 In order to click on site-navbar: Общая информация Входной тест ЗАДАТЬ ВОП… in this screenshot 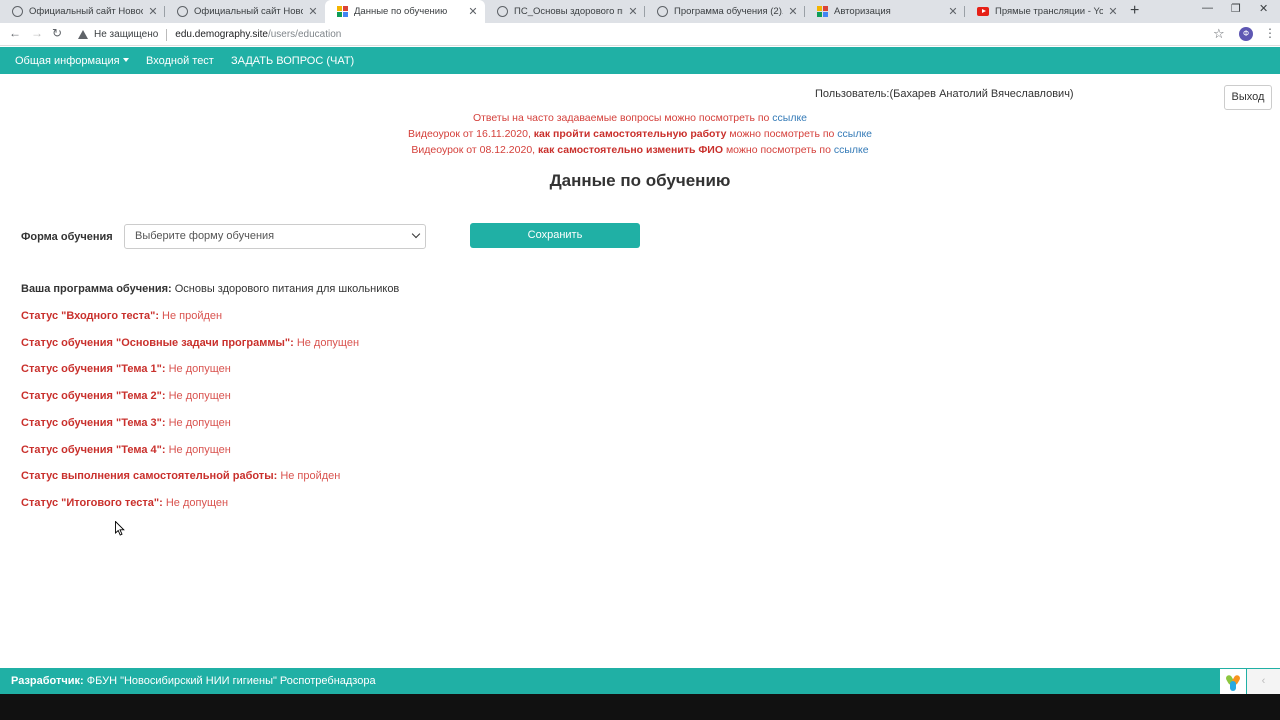, I will do `click(640, 60)`.